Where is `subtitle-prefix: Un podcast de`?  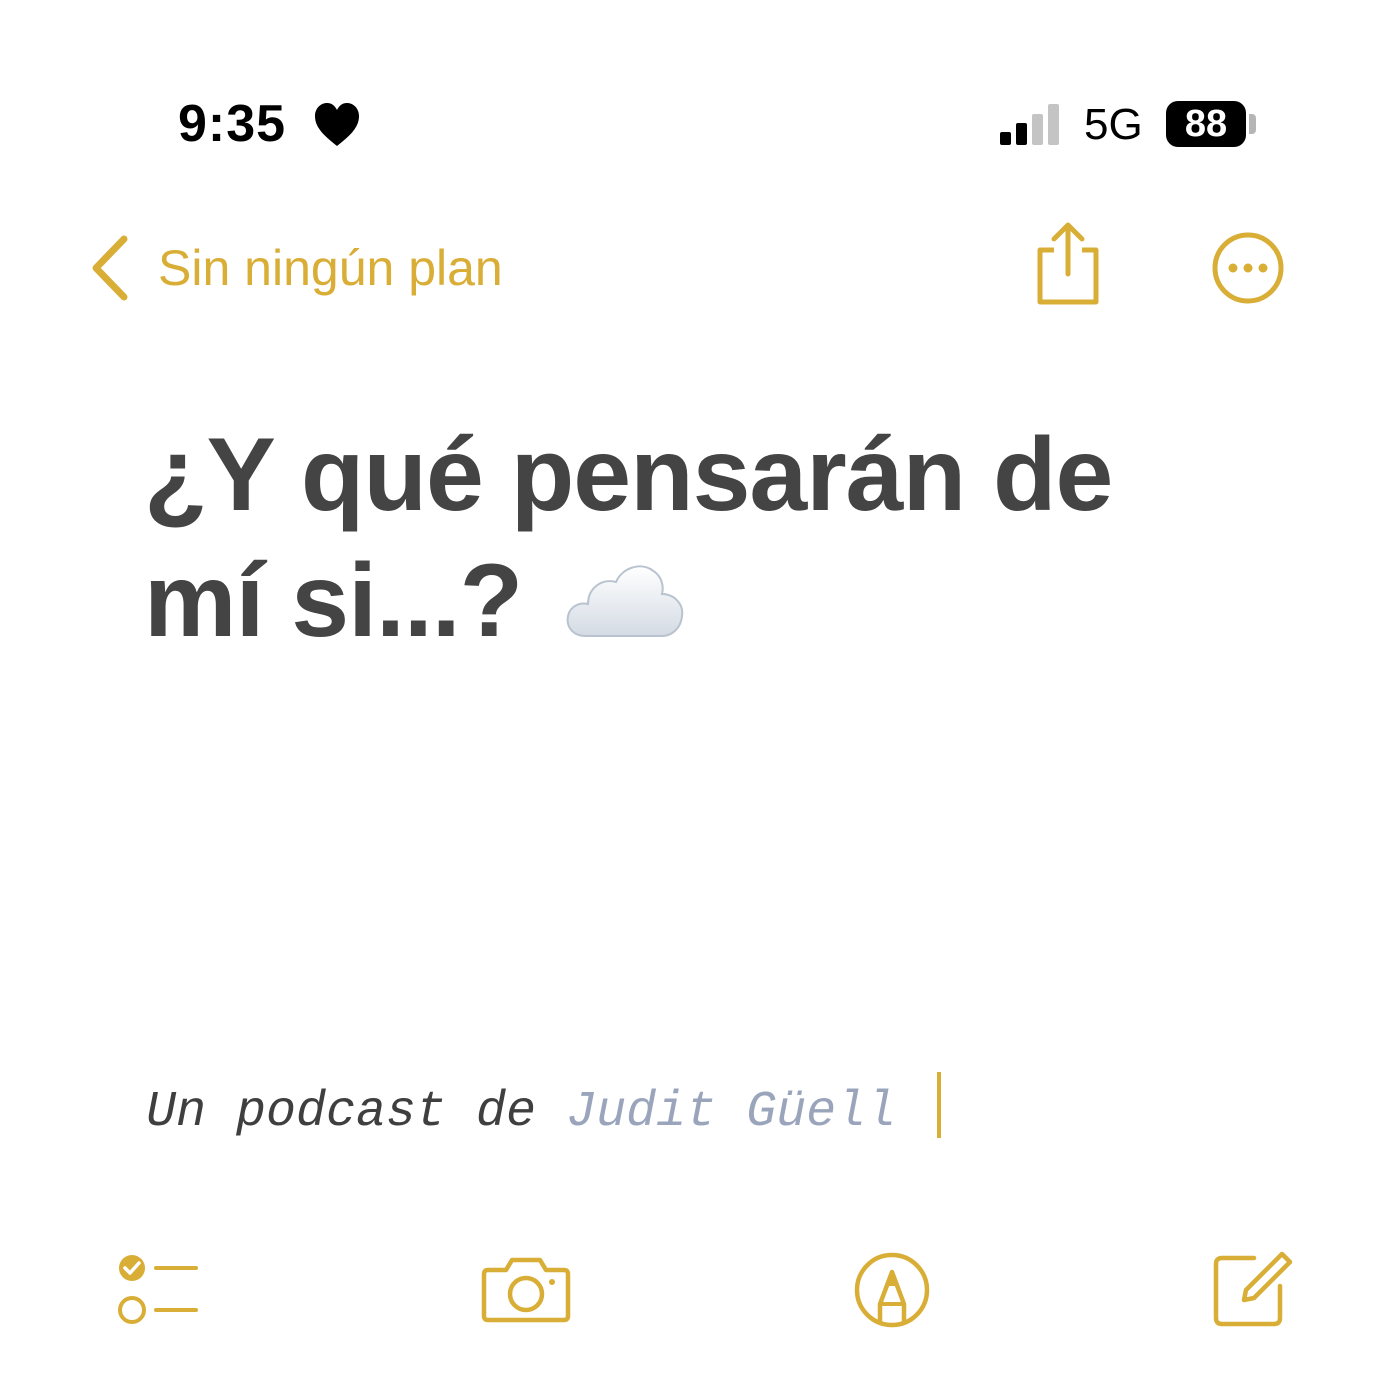
subtitle-prefix: Un podcast de is located at coordinates (356, 1112).